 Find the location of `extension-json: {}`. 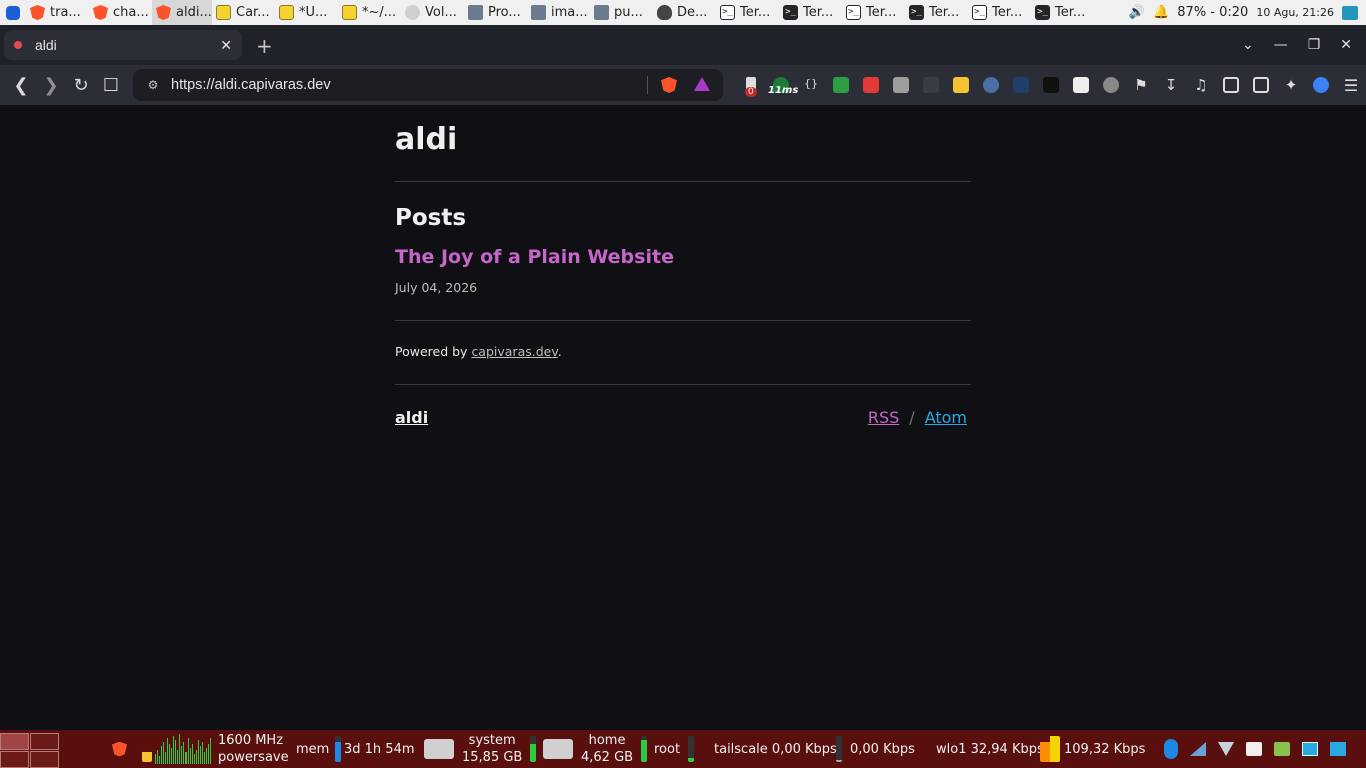

extension-json: {} is located at coordinates (811, 85).